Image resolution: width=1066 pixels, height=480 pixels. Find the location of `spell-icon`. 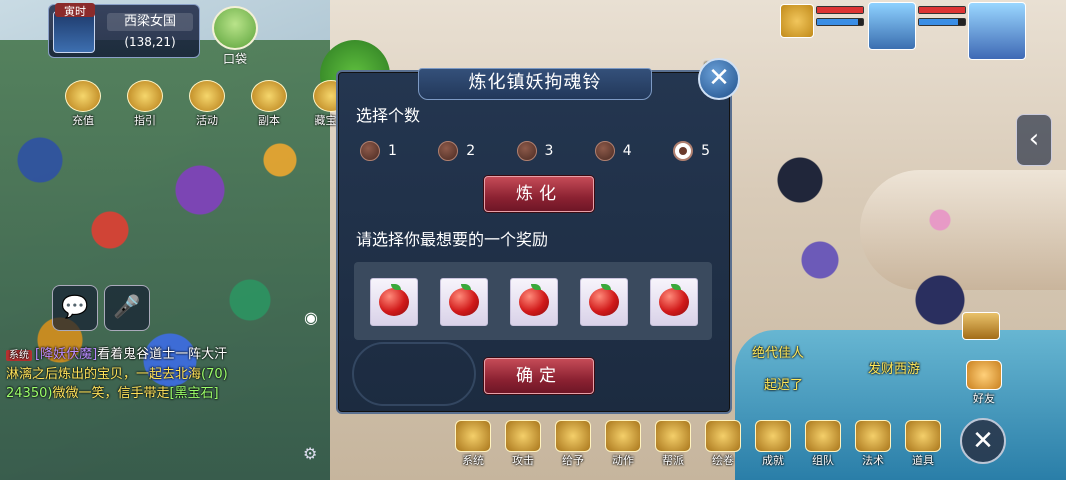

spell-icon is located at coordinates (873, 436).